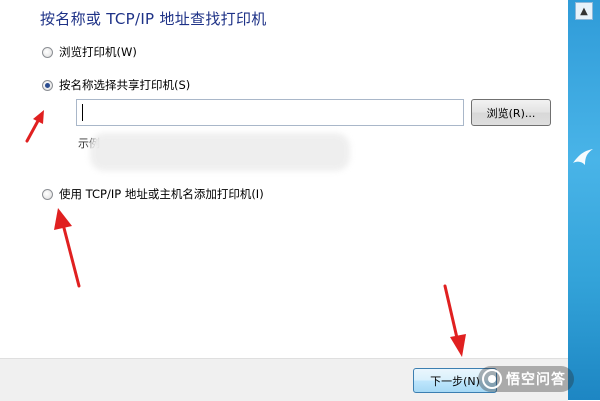  I want to click on watermark-badge: 悟空问答, so click(526, 379).